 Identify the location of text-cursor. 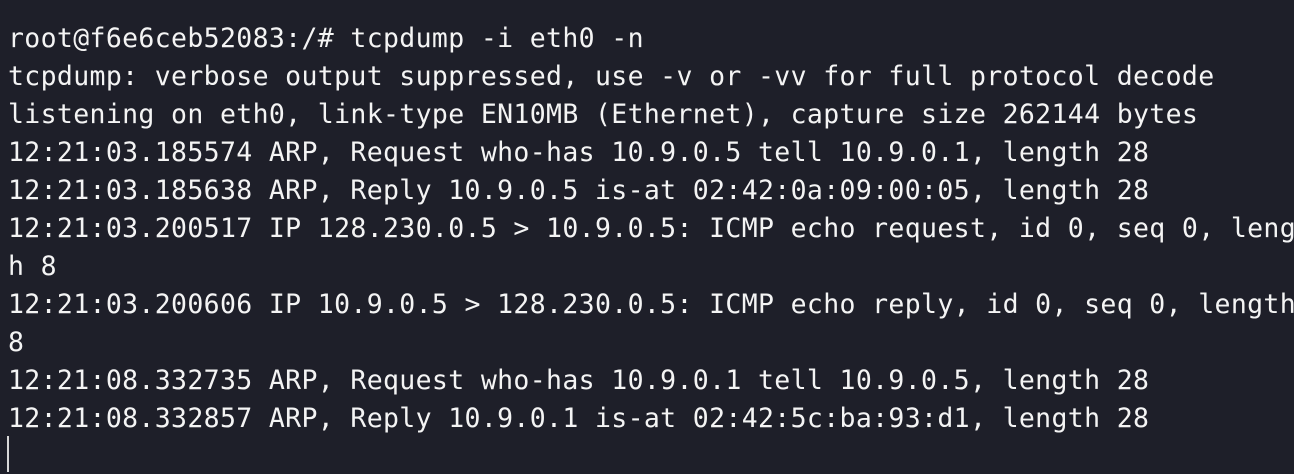
(8, 454).